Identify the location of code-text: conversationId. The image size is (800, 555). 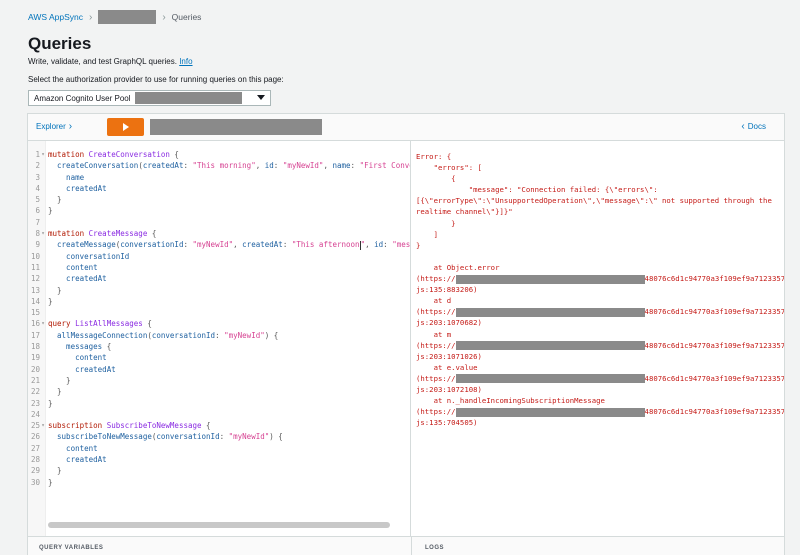
(87, 256).